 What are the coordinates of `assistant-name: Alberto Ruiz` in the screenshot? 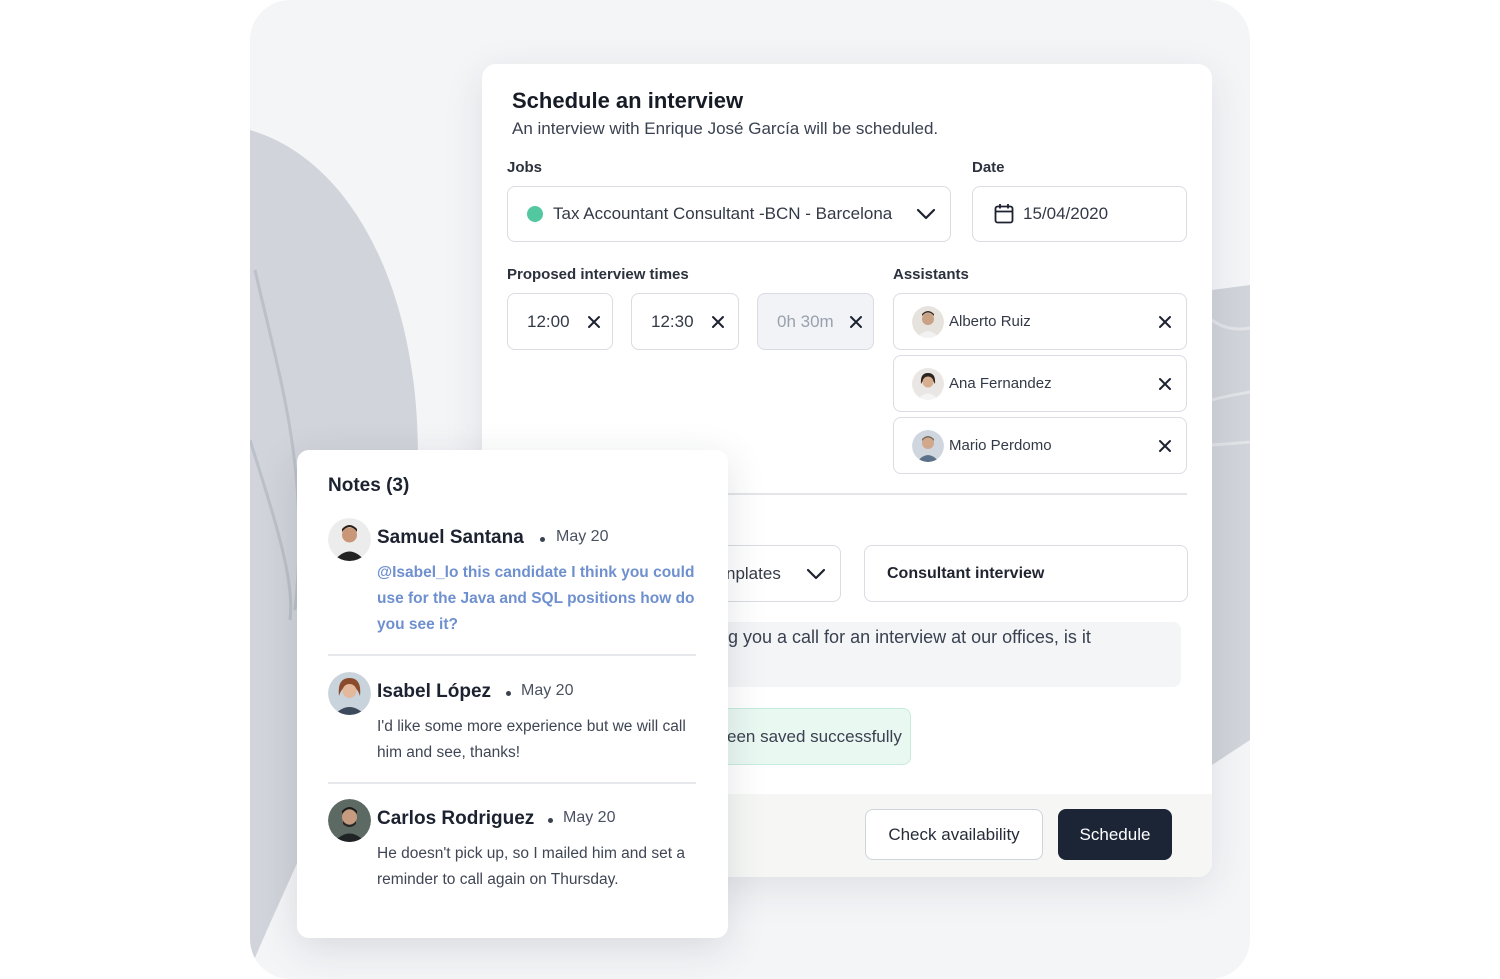 It's located at (990, 321).